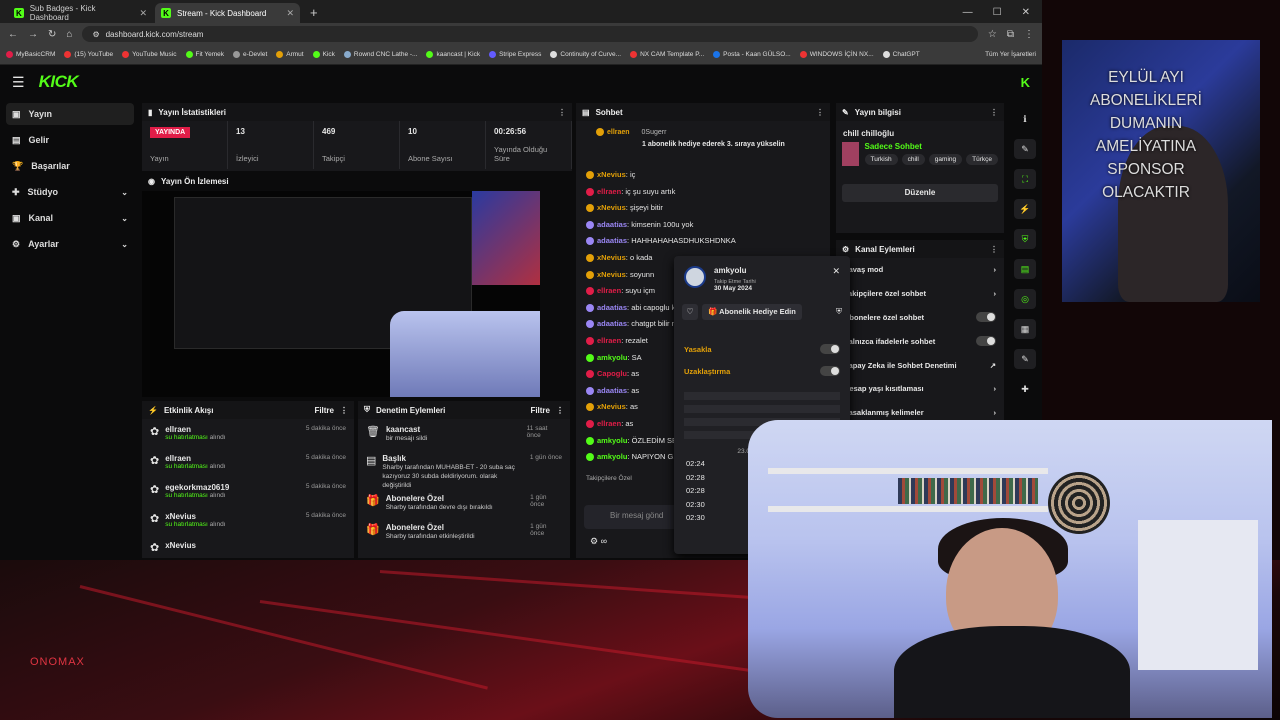  What do you see at coordinates (1026, 12) in the screenshot?
I see `close-window-icon: ✕` at bounding box center [1026, 12].